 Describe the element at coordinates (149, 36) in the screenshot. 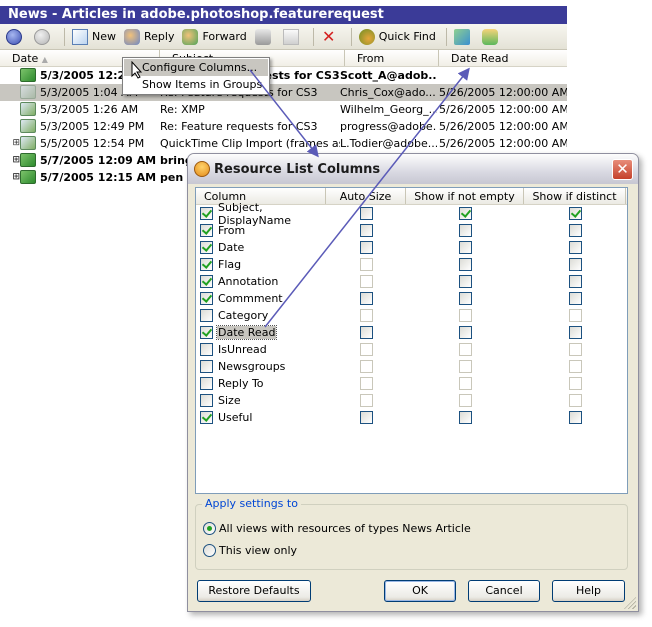

I see `reply-button: Reply` at that location.